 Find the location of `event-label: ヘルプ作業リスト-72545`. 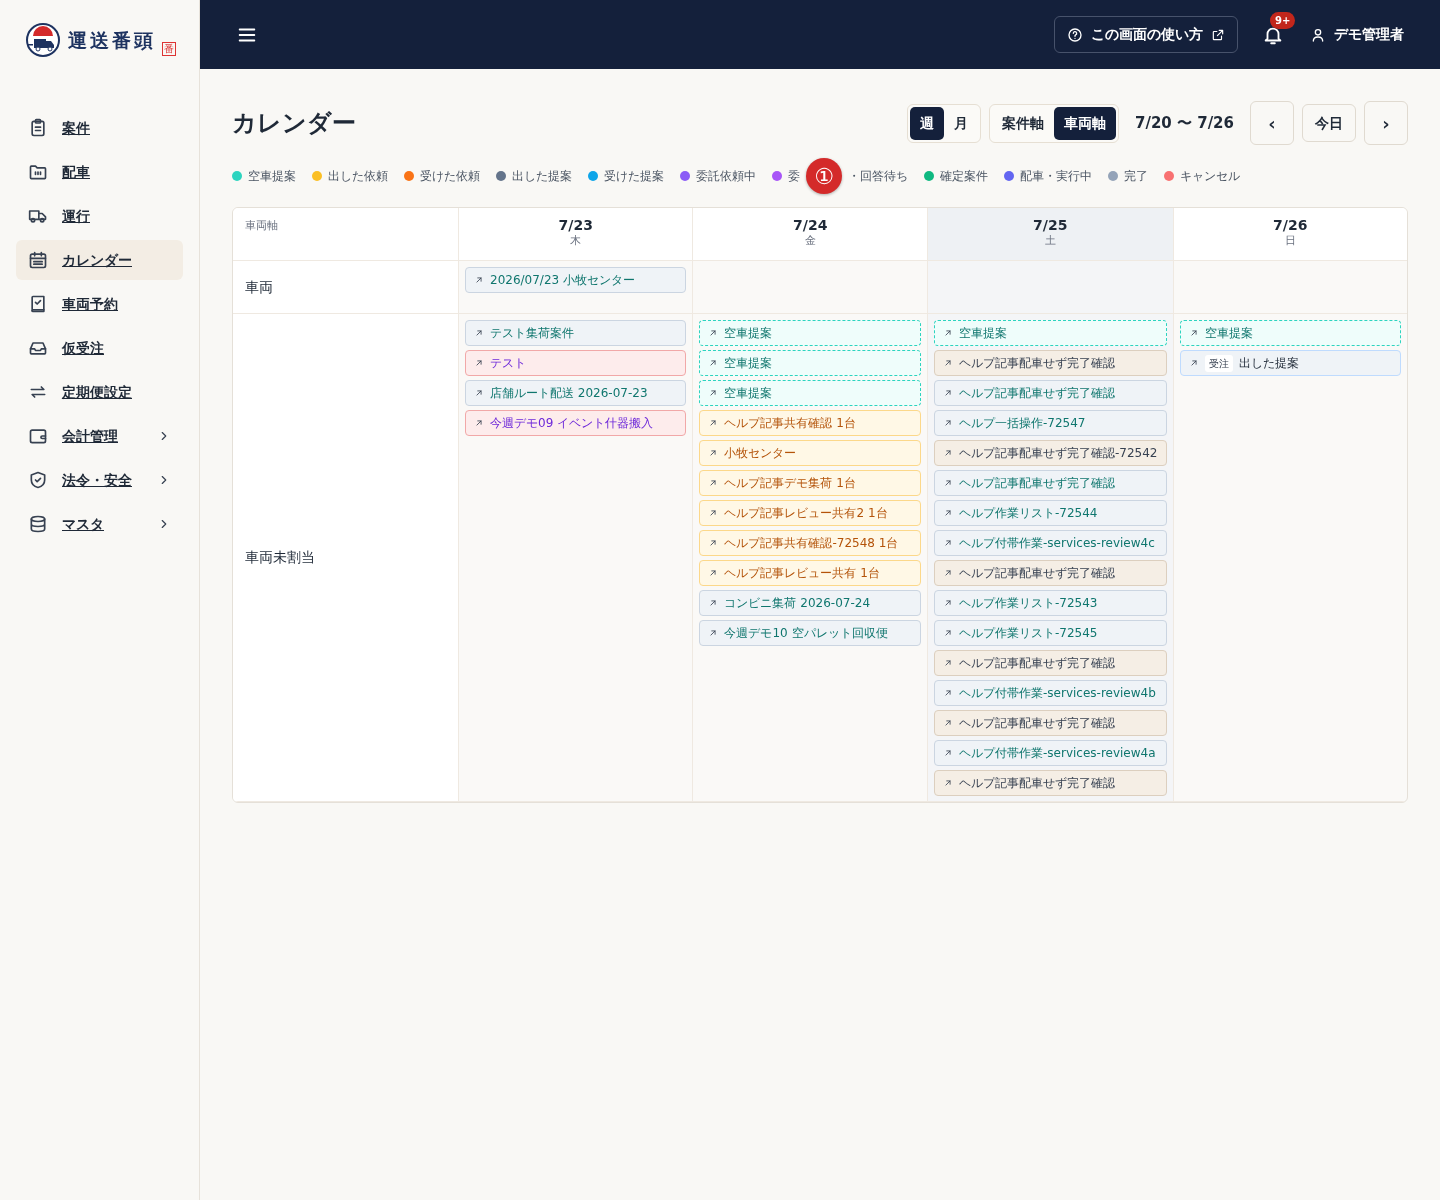

event-label: ヘルプ作業リスト-72545 is located at coordinates (1028, 633).